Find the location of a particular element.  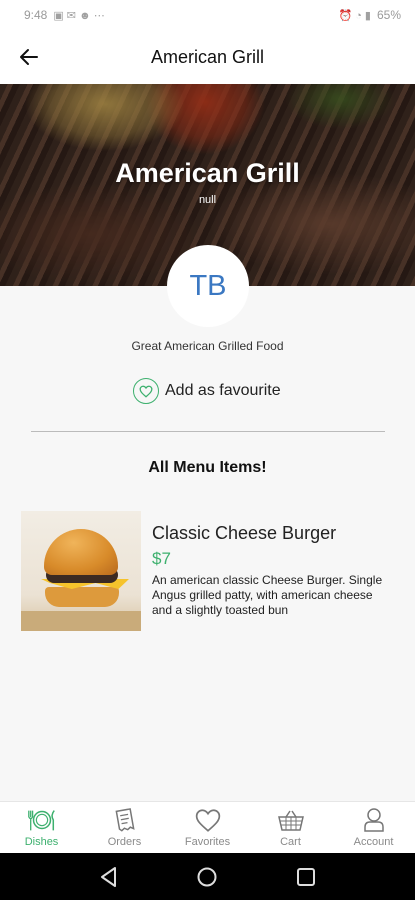

divider is located at coordinates (208, 431).